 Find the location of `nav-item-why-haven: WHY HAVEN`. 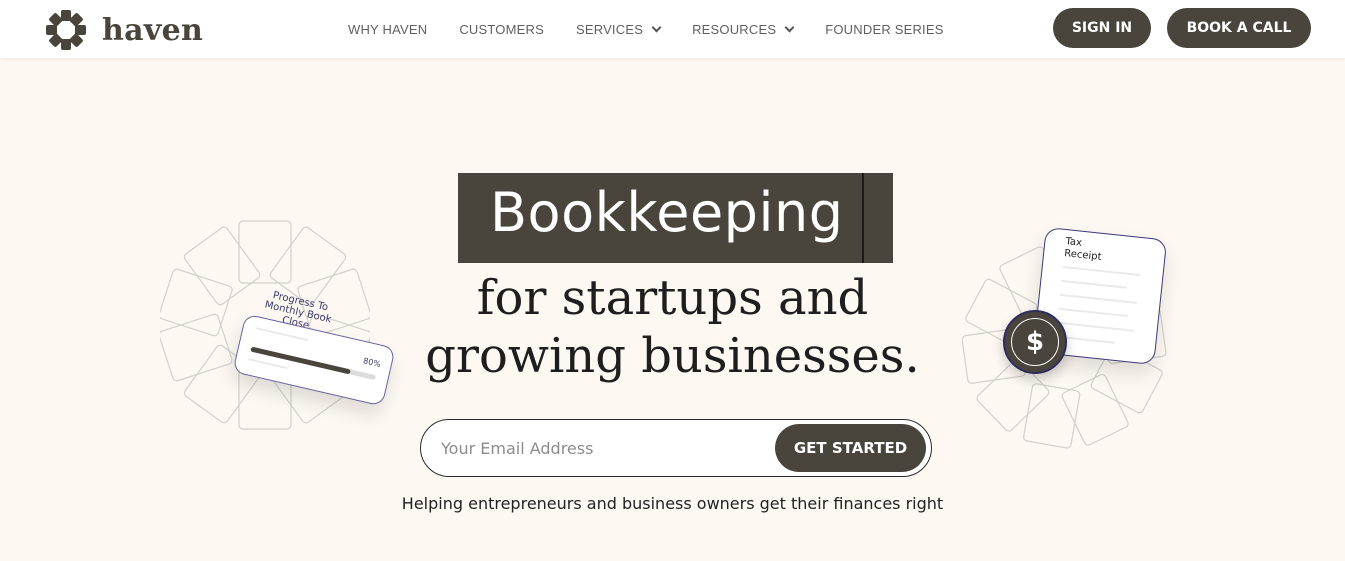

nav-item-why-haven: WHY HAVEN is located at coordinates (387, 29).